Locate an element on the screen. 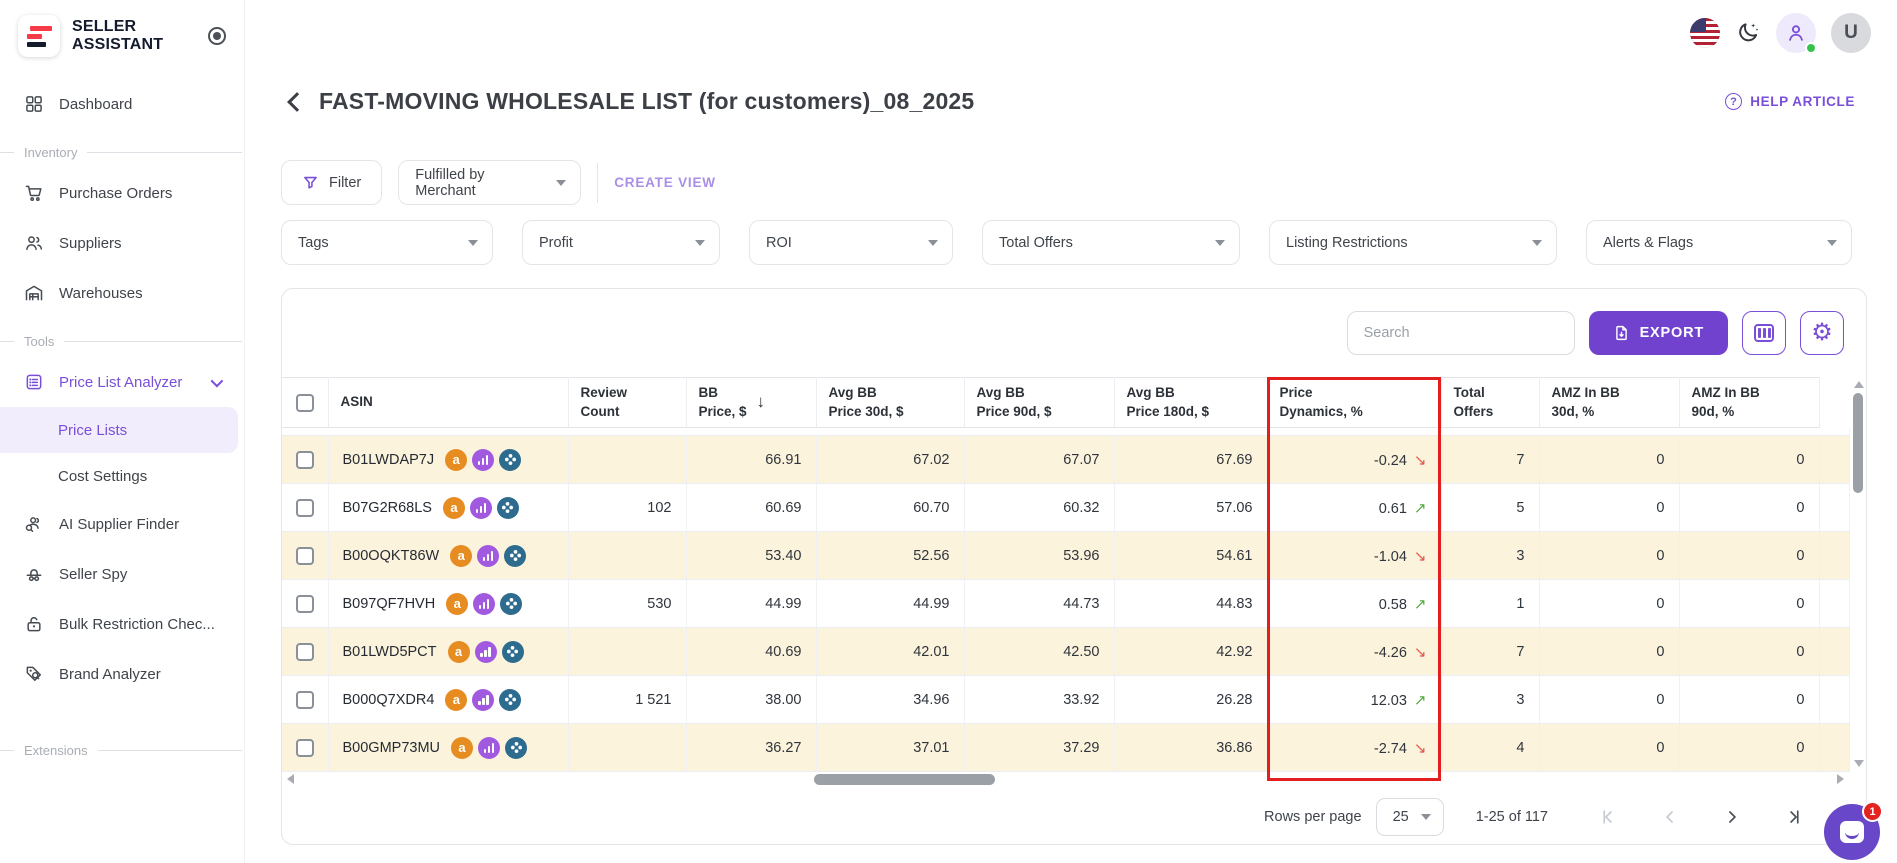  rows-per-page-select: 25 is located at coordinates (1409, 816).